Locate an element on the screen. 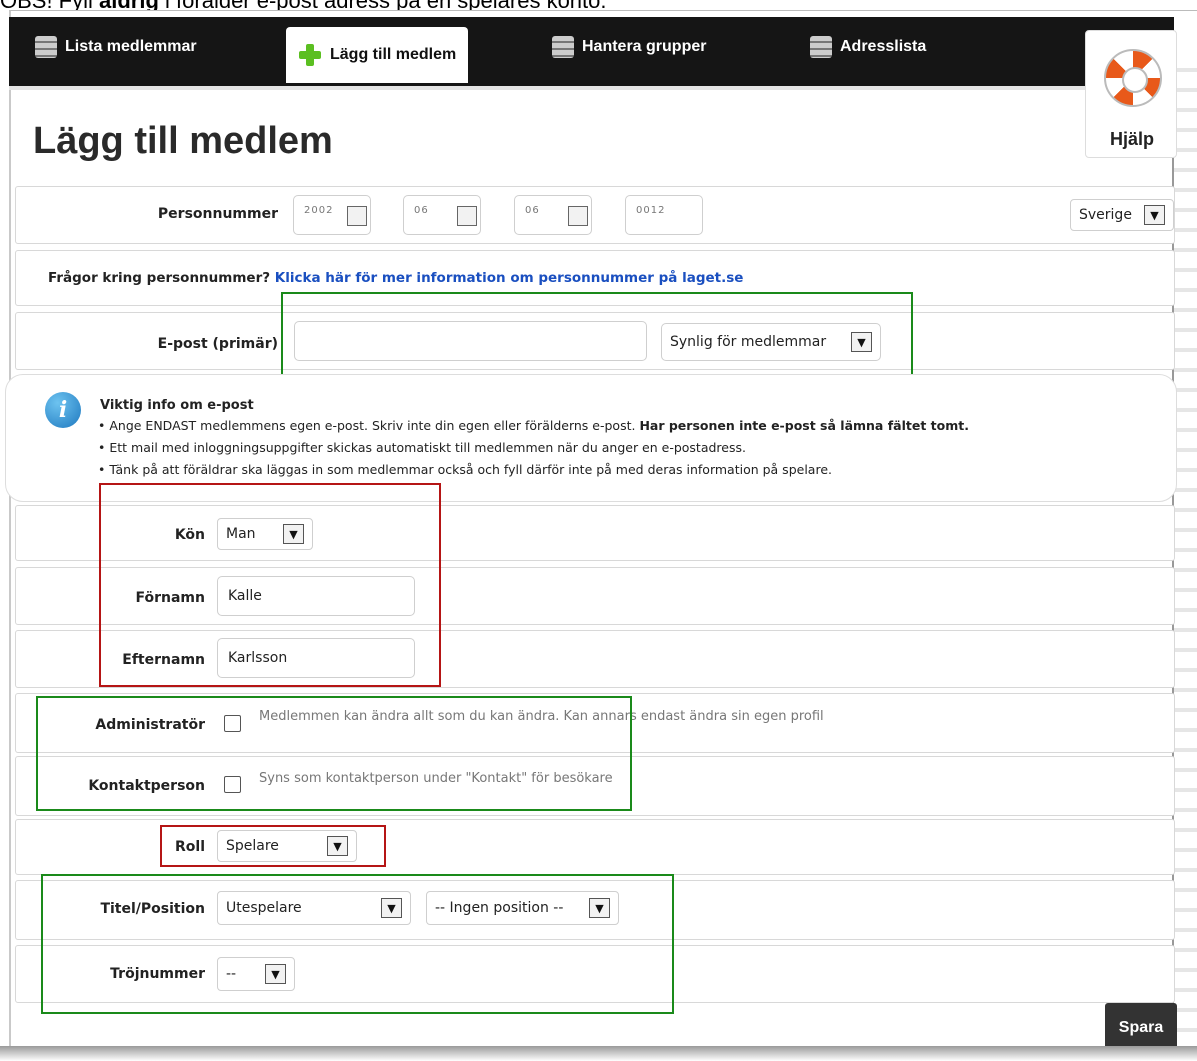 Image resolution: width=1197 pixels, height=1061 pixels. tab-label: Lista medlemmar is located at coordinates (131, 46).